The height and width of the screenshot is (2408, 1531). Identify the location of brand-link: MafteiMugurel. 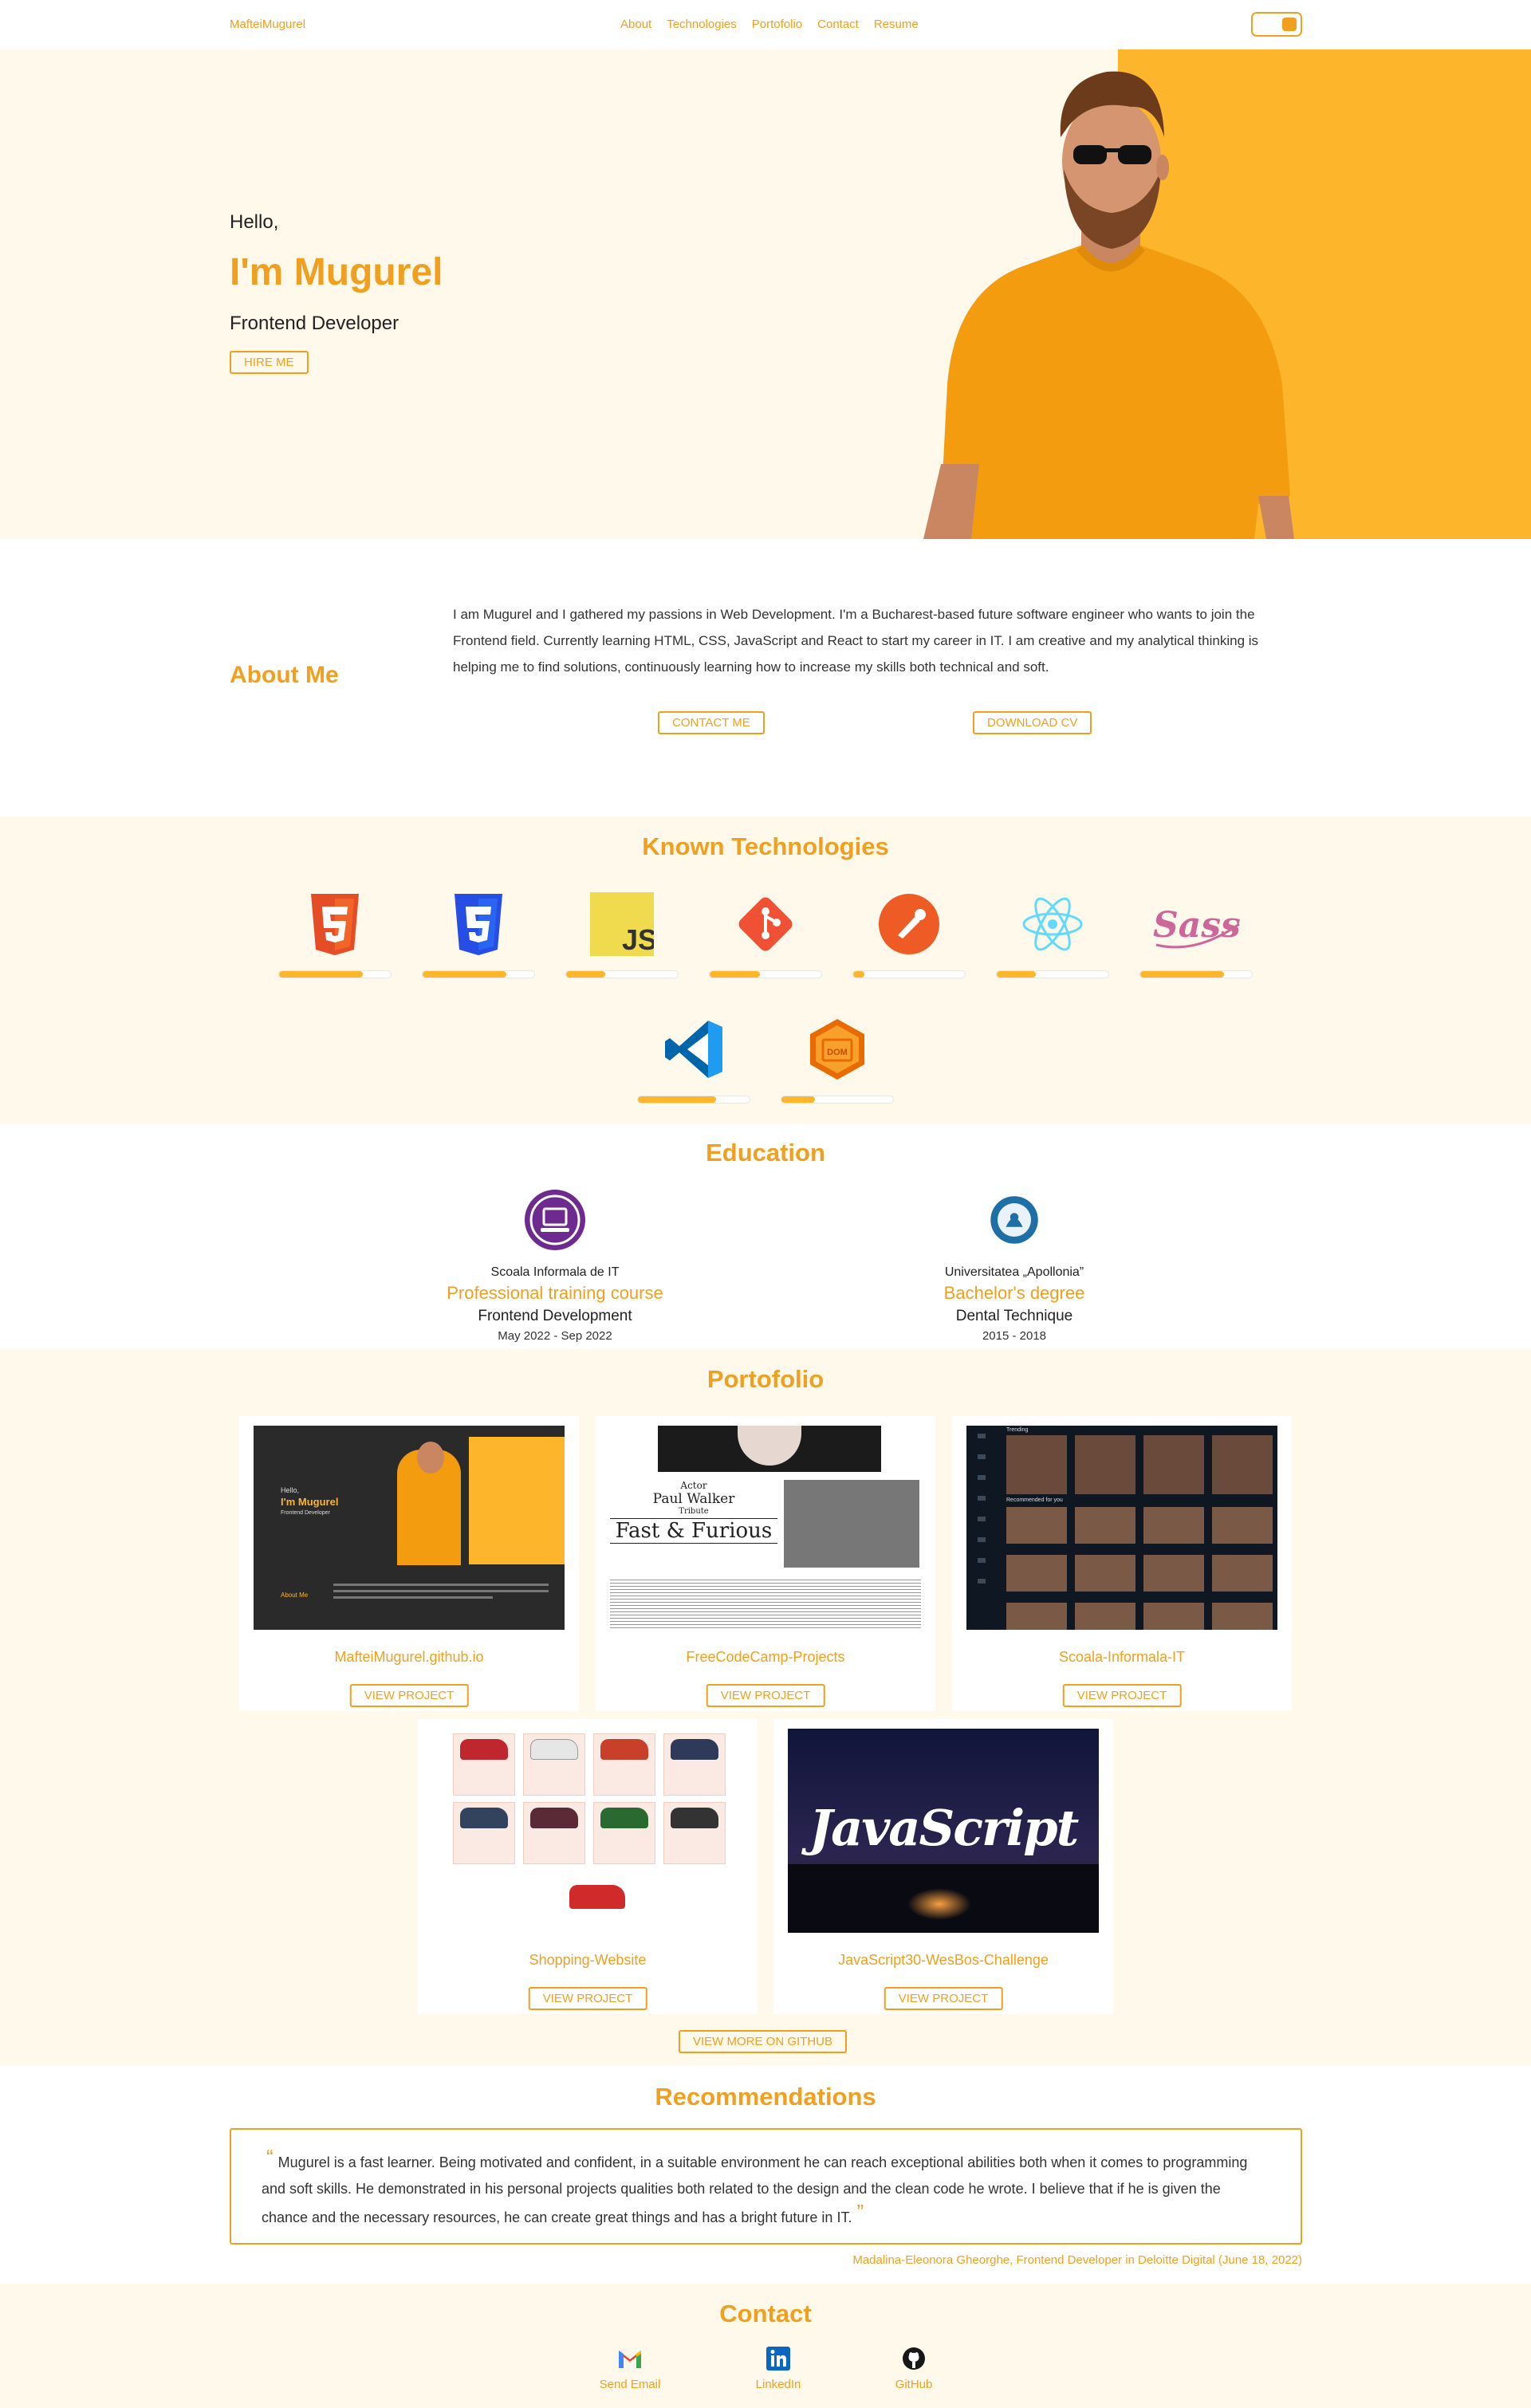
(267, 24).